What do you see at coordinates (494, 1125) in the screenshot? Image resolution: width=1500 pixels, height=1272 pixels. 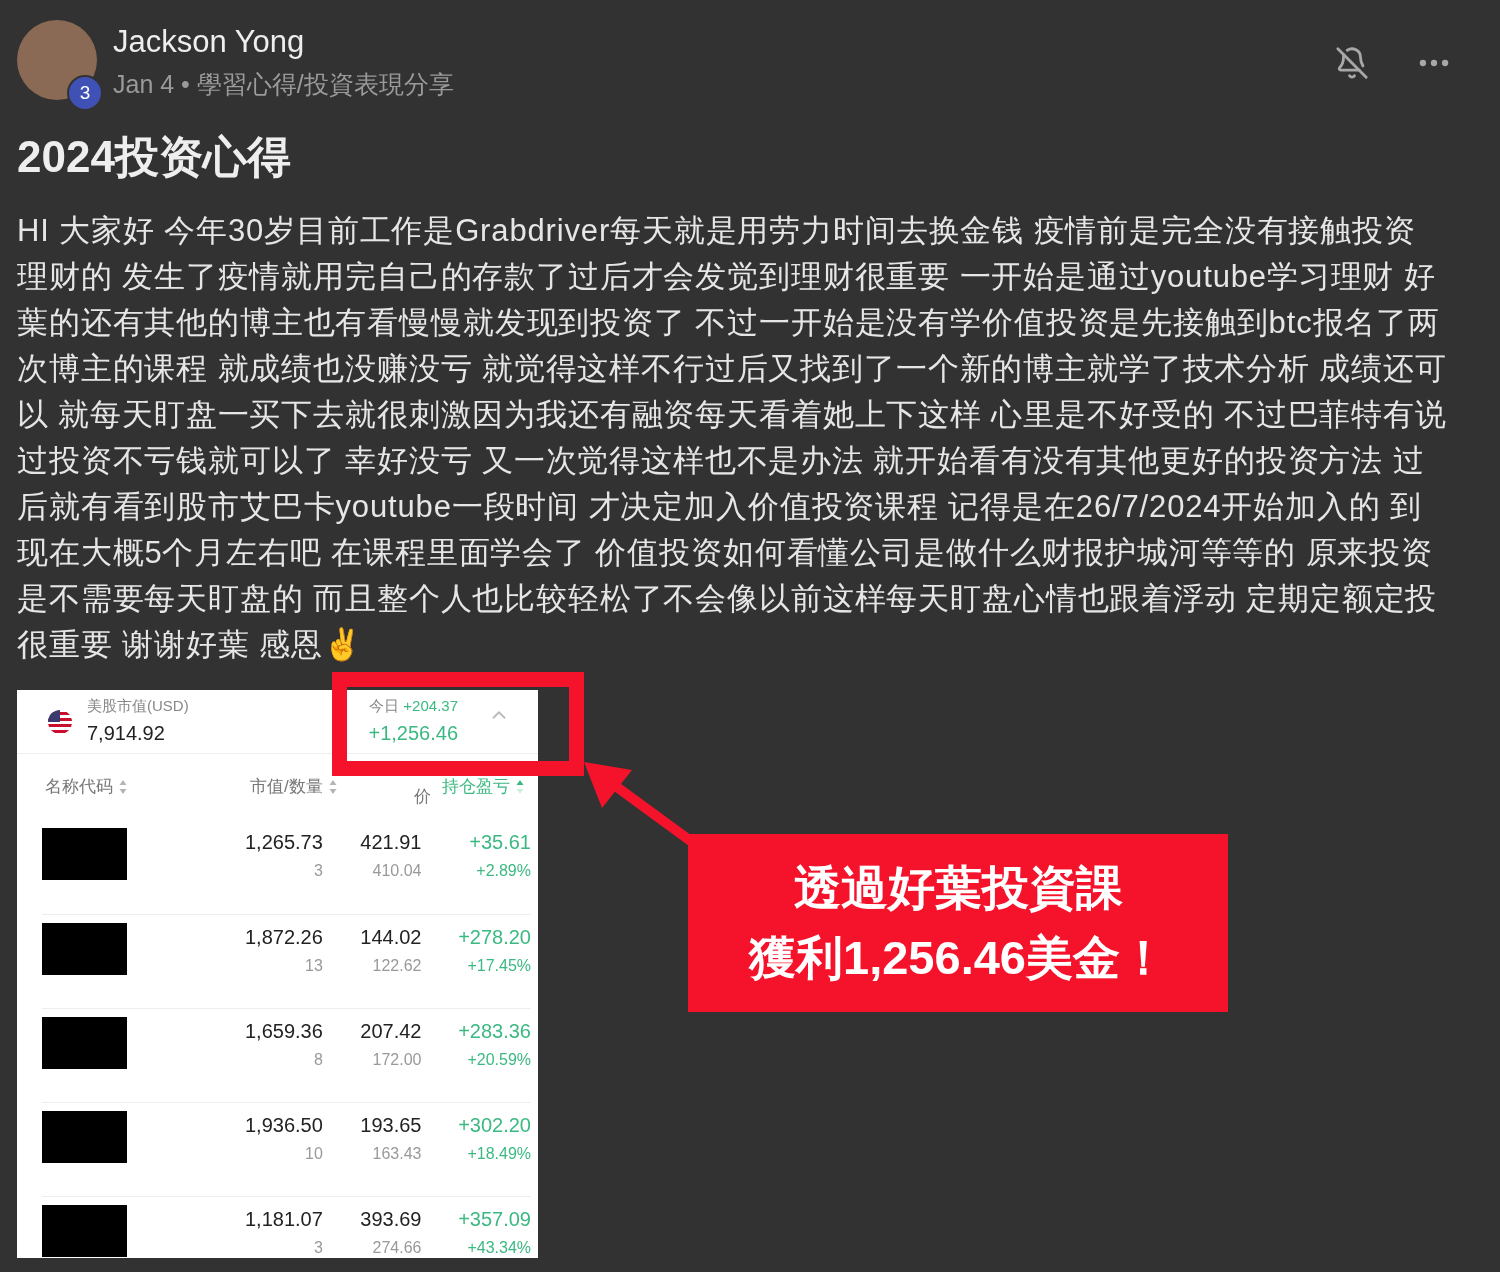 I see `position-pnl: +302.20` at bounding box center [494, 1125].